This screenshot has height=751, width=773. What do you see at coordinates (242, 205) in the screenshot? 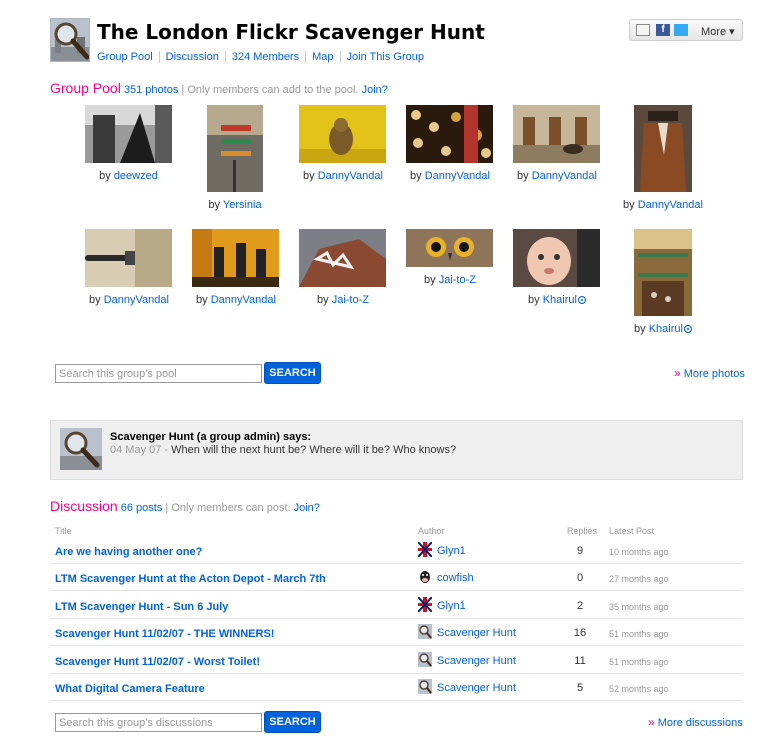
I see `photo-author-link: Yersinia` at bounding box center [242, 205].